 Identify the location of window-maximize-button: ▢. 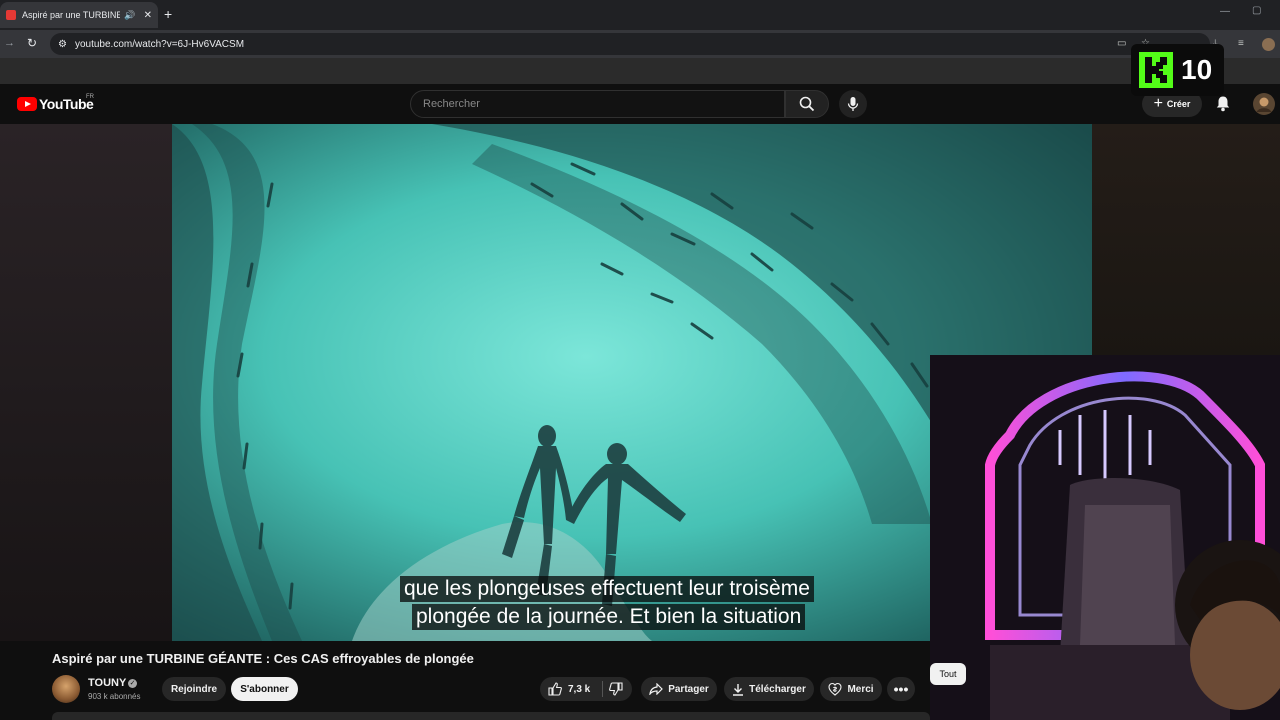
(1256, 10).